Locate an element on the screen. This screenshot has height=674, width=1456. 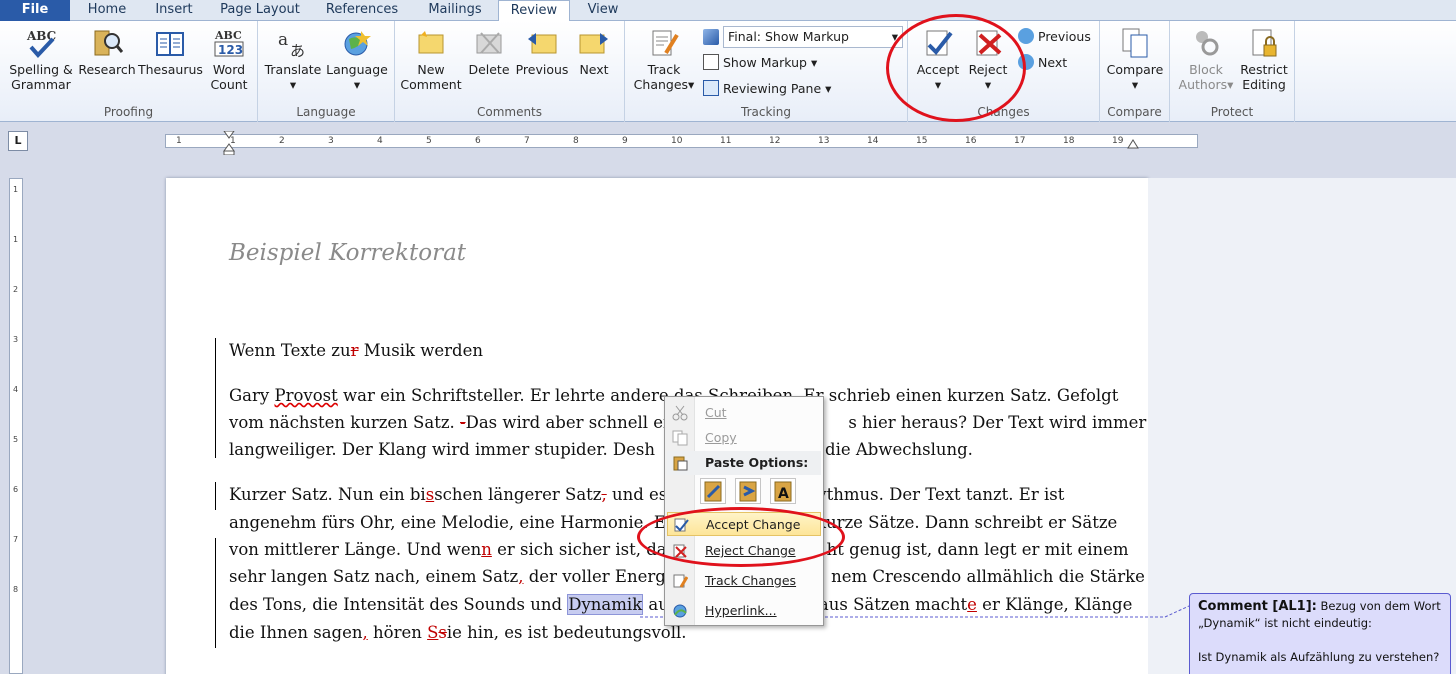
group-comments: New Comment Delete Previous Next Comments is located at coordinates (510, 71).